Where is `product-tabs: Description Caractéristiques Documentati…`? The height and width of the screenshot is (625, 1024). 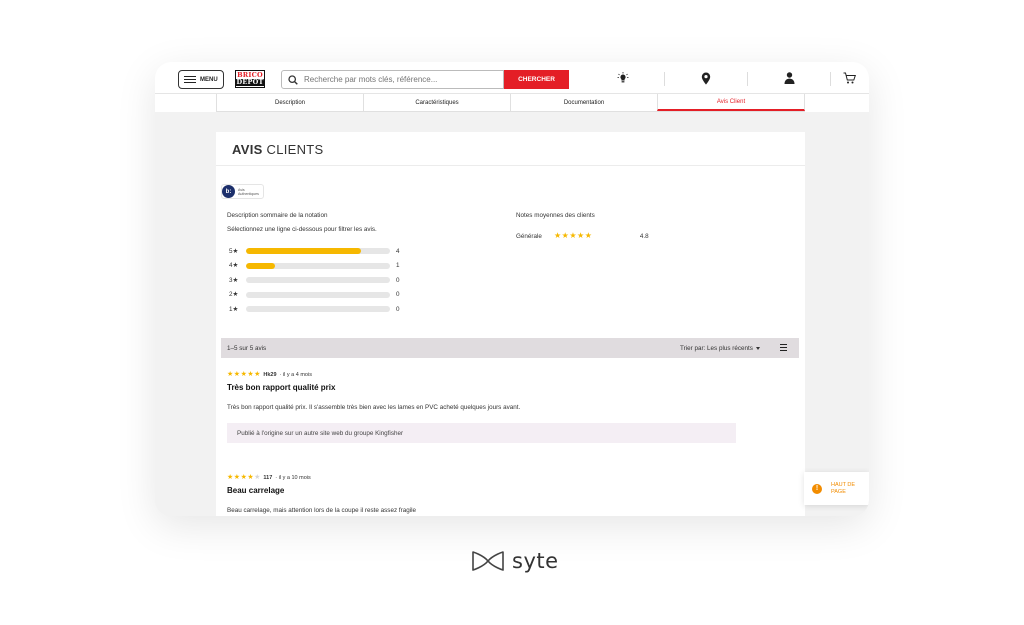
product-tabs: Description Caractéristiques Documentati… is located at coordinates (510, 103).